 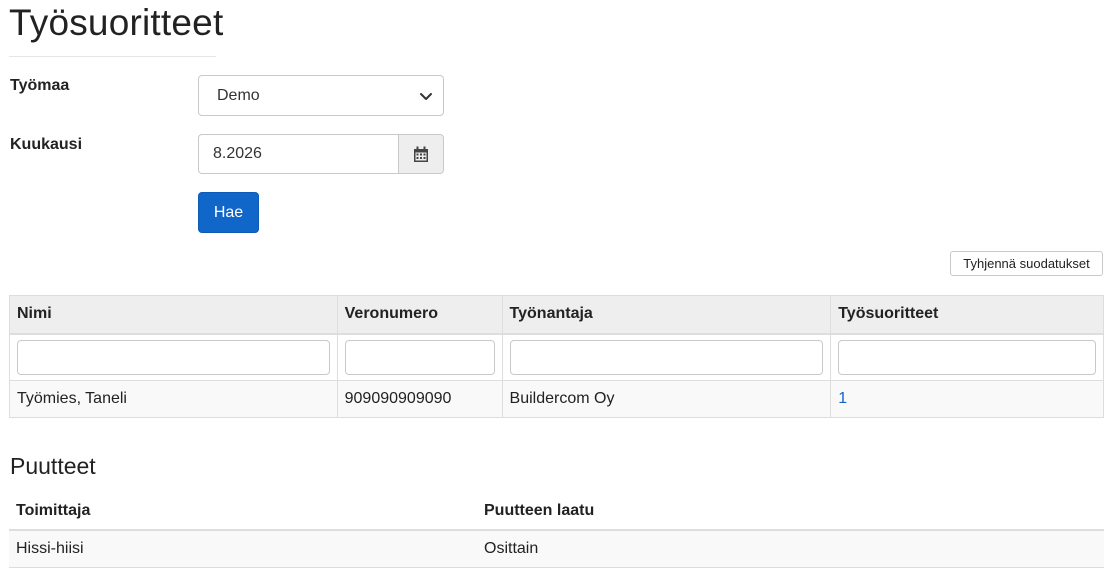 What do you see at coordinates (243, 511) in the screenshot?
I see `column-header-supplier: Toimittaja` at bounding box center [243, 511].